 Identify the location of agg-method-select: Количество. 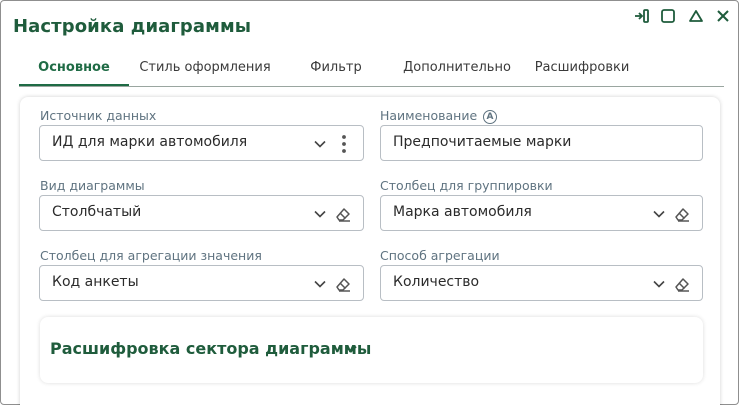
(541, 283).